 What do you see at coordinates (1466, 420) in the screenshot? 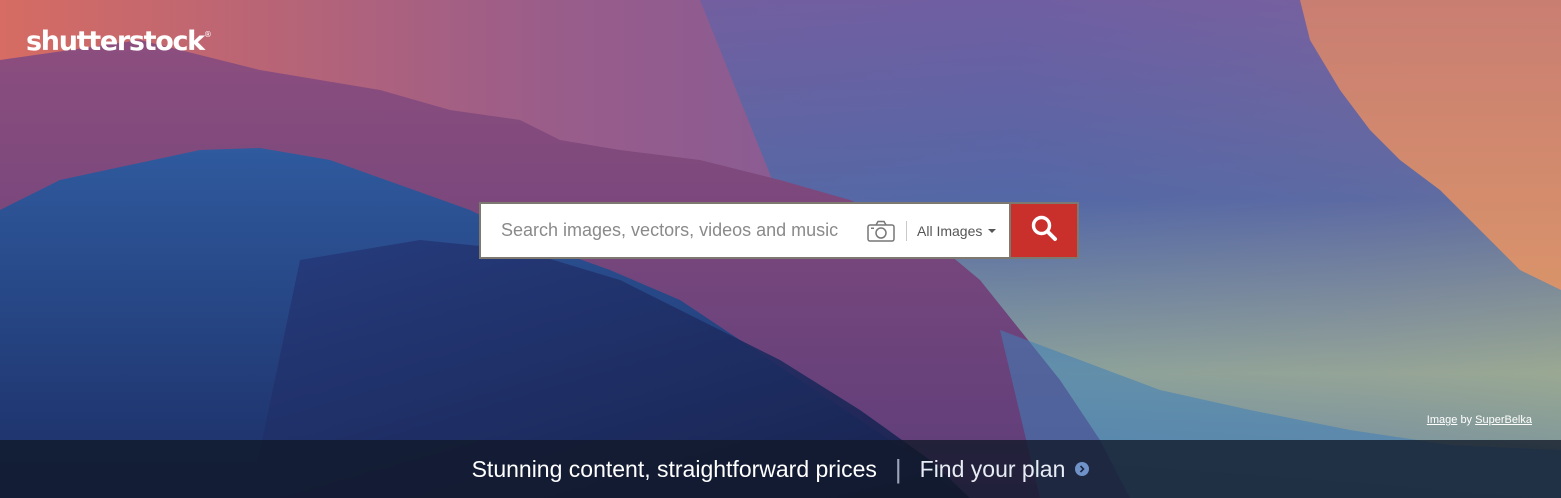
I see `image-credit-by: by` at bounding box center [1466, 420].